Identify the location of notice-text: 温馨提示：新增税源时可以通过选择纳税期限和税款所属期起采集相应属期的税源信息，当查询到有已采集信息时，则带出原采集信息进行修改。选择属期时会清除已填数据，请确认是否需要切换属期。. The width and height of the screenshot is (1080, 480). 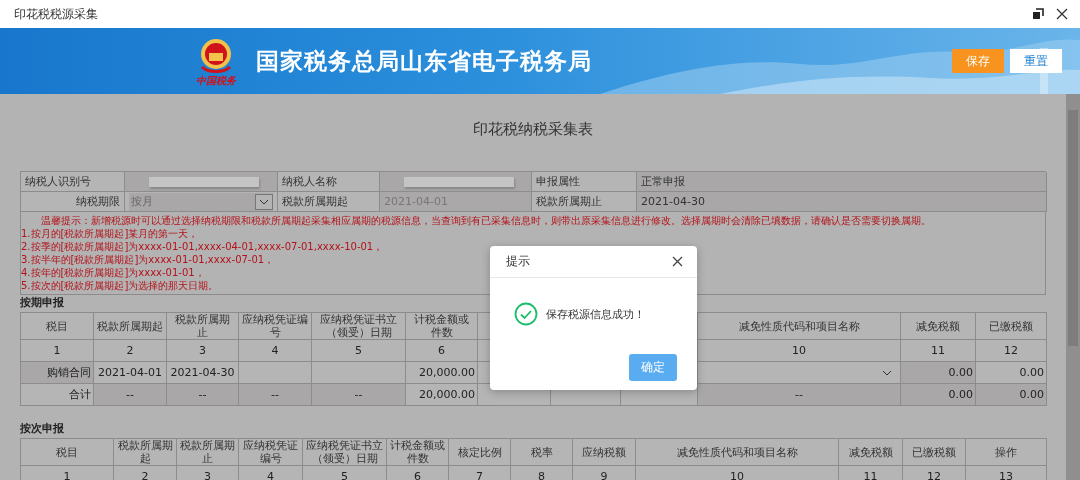
(485, 220).